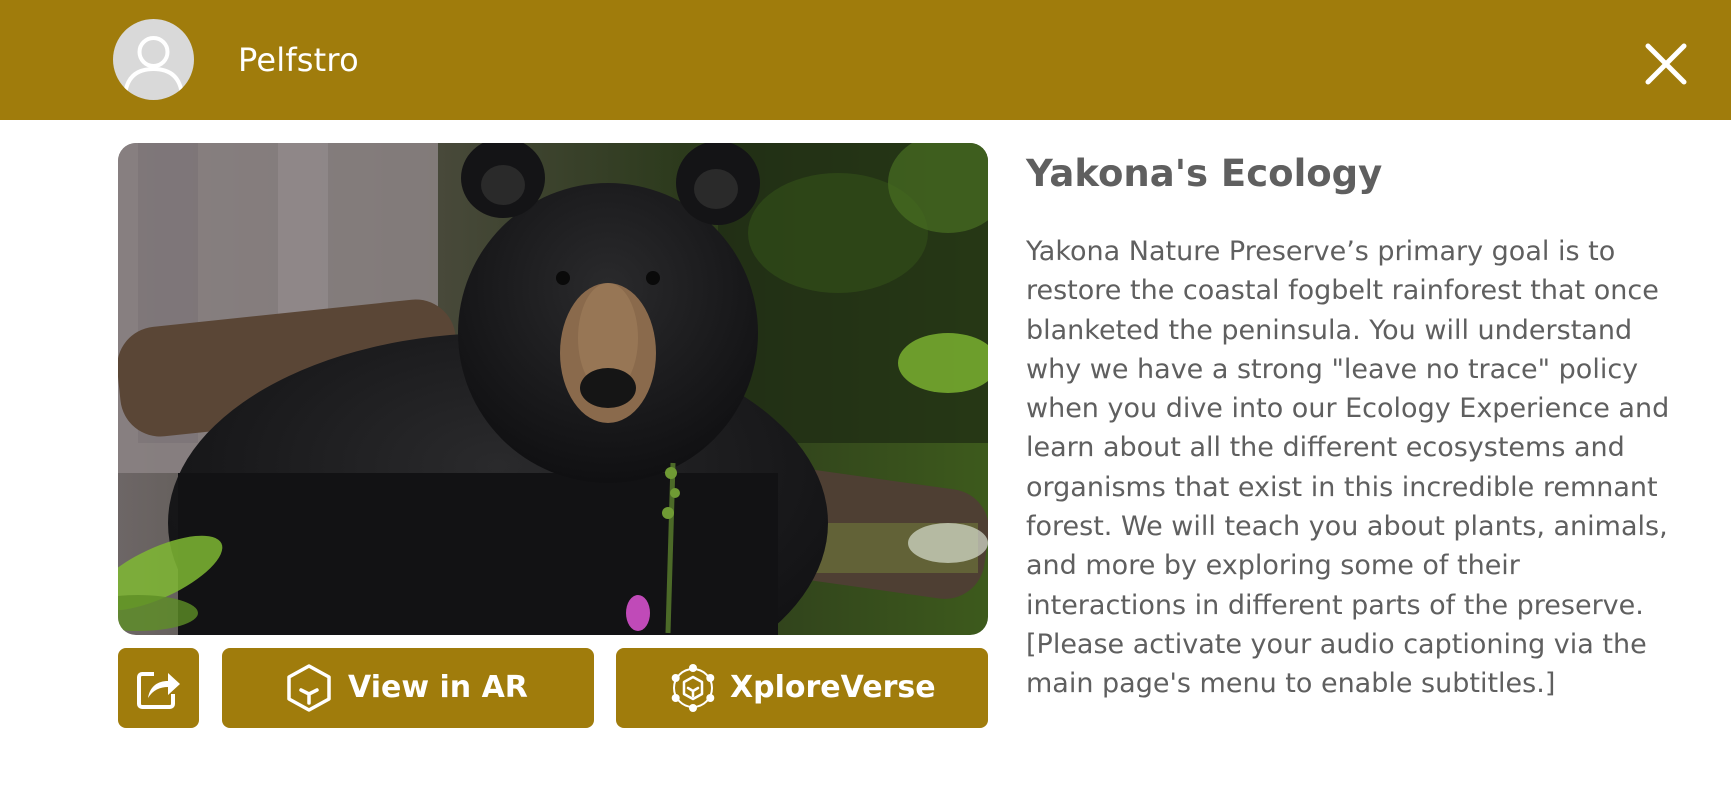 This screenshot has height=800, width=1731. I want to click on close-button, so click(1666, 64).